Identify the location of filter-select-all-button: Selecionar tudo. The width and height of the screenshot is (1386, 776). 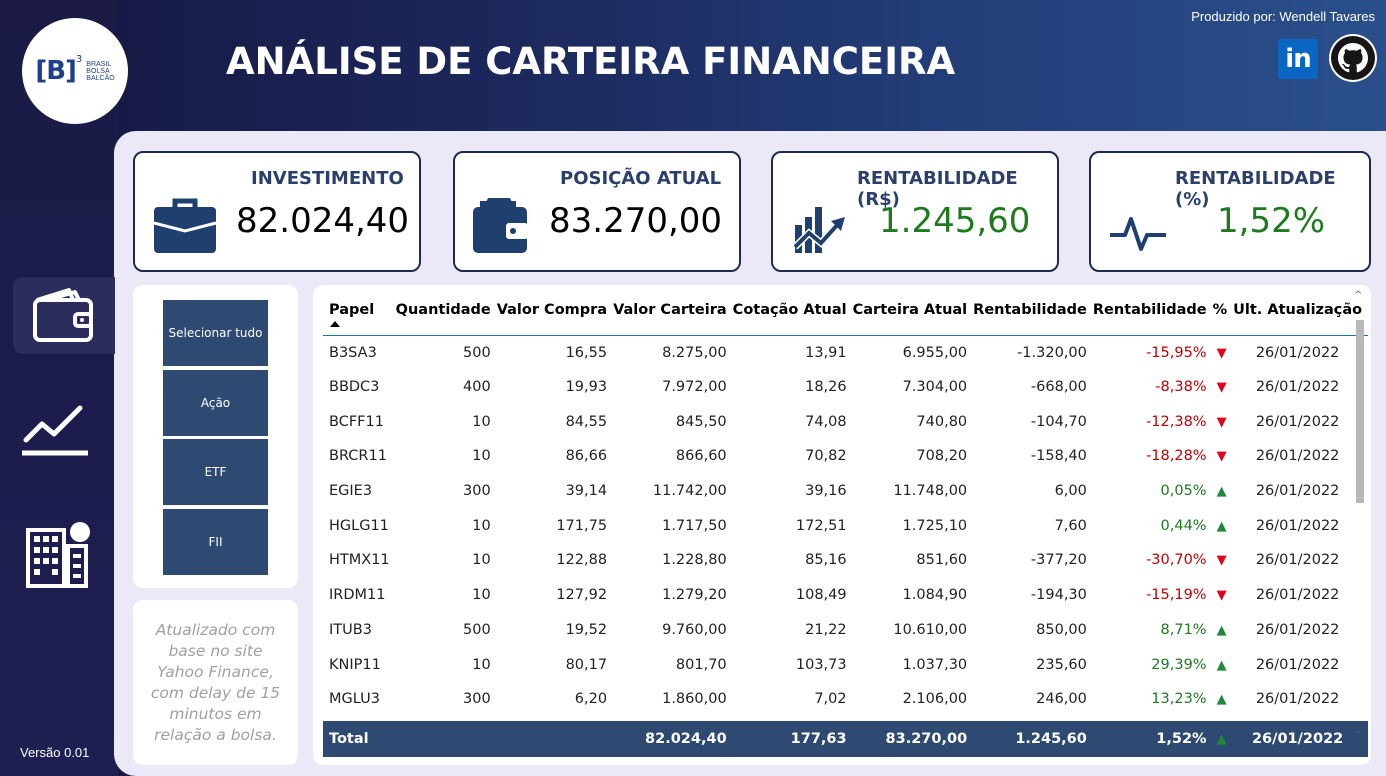
(215, 333).